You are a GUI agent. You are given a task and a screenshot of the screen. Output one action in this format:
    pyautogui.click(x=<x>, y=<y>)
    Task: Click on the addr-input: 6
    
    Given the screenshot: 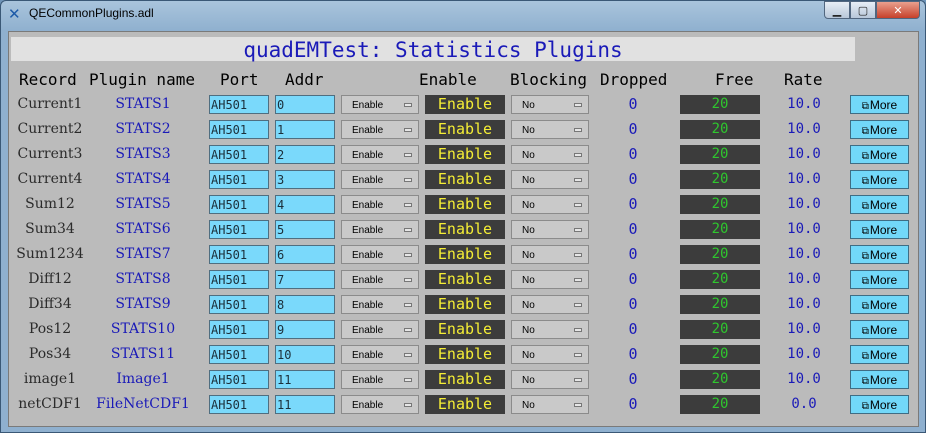 What is the action you would take?
    pyautogui.click(x=305, y=254)
    